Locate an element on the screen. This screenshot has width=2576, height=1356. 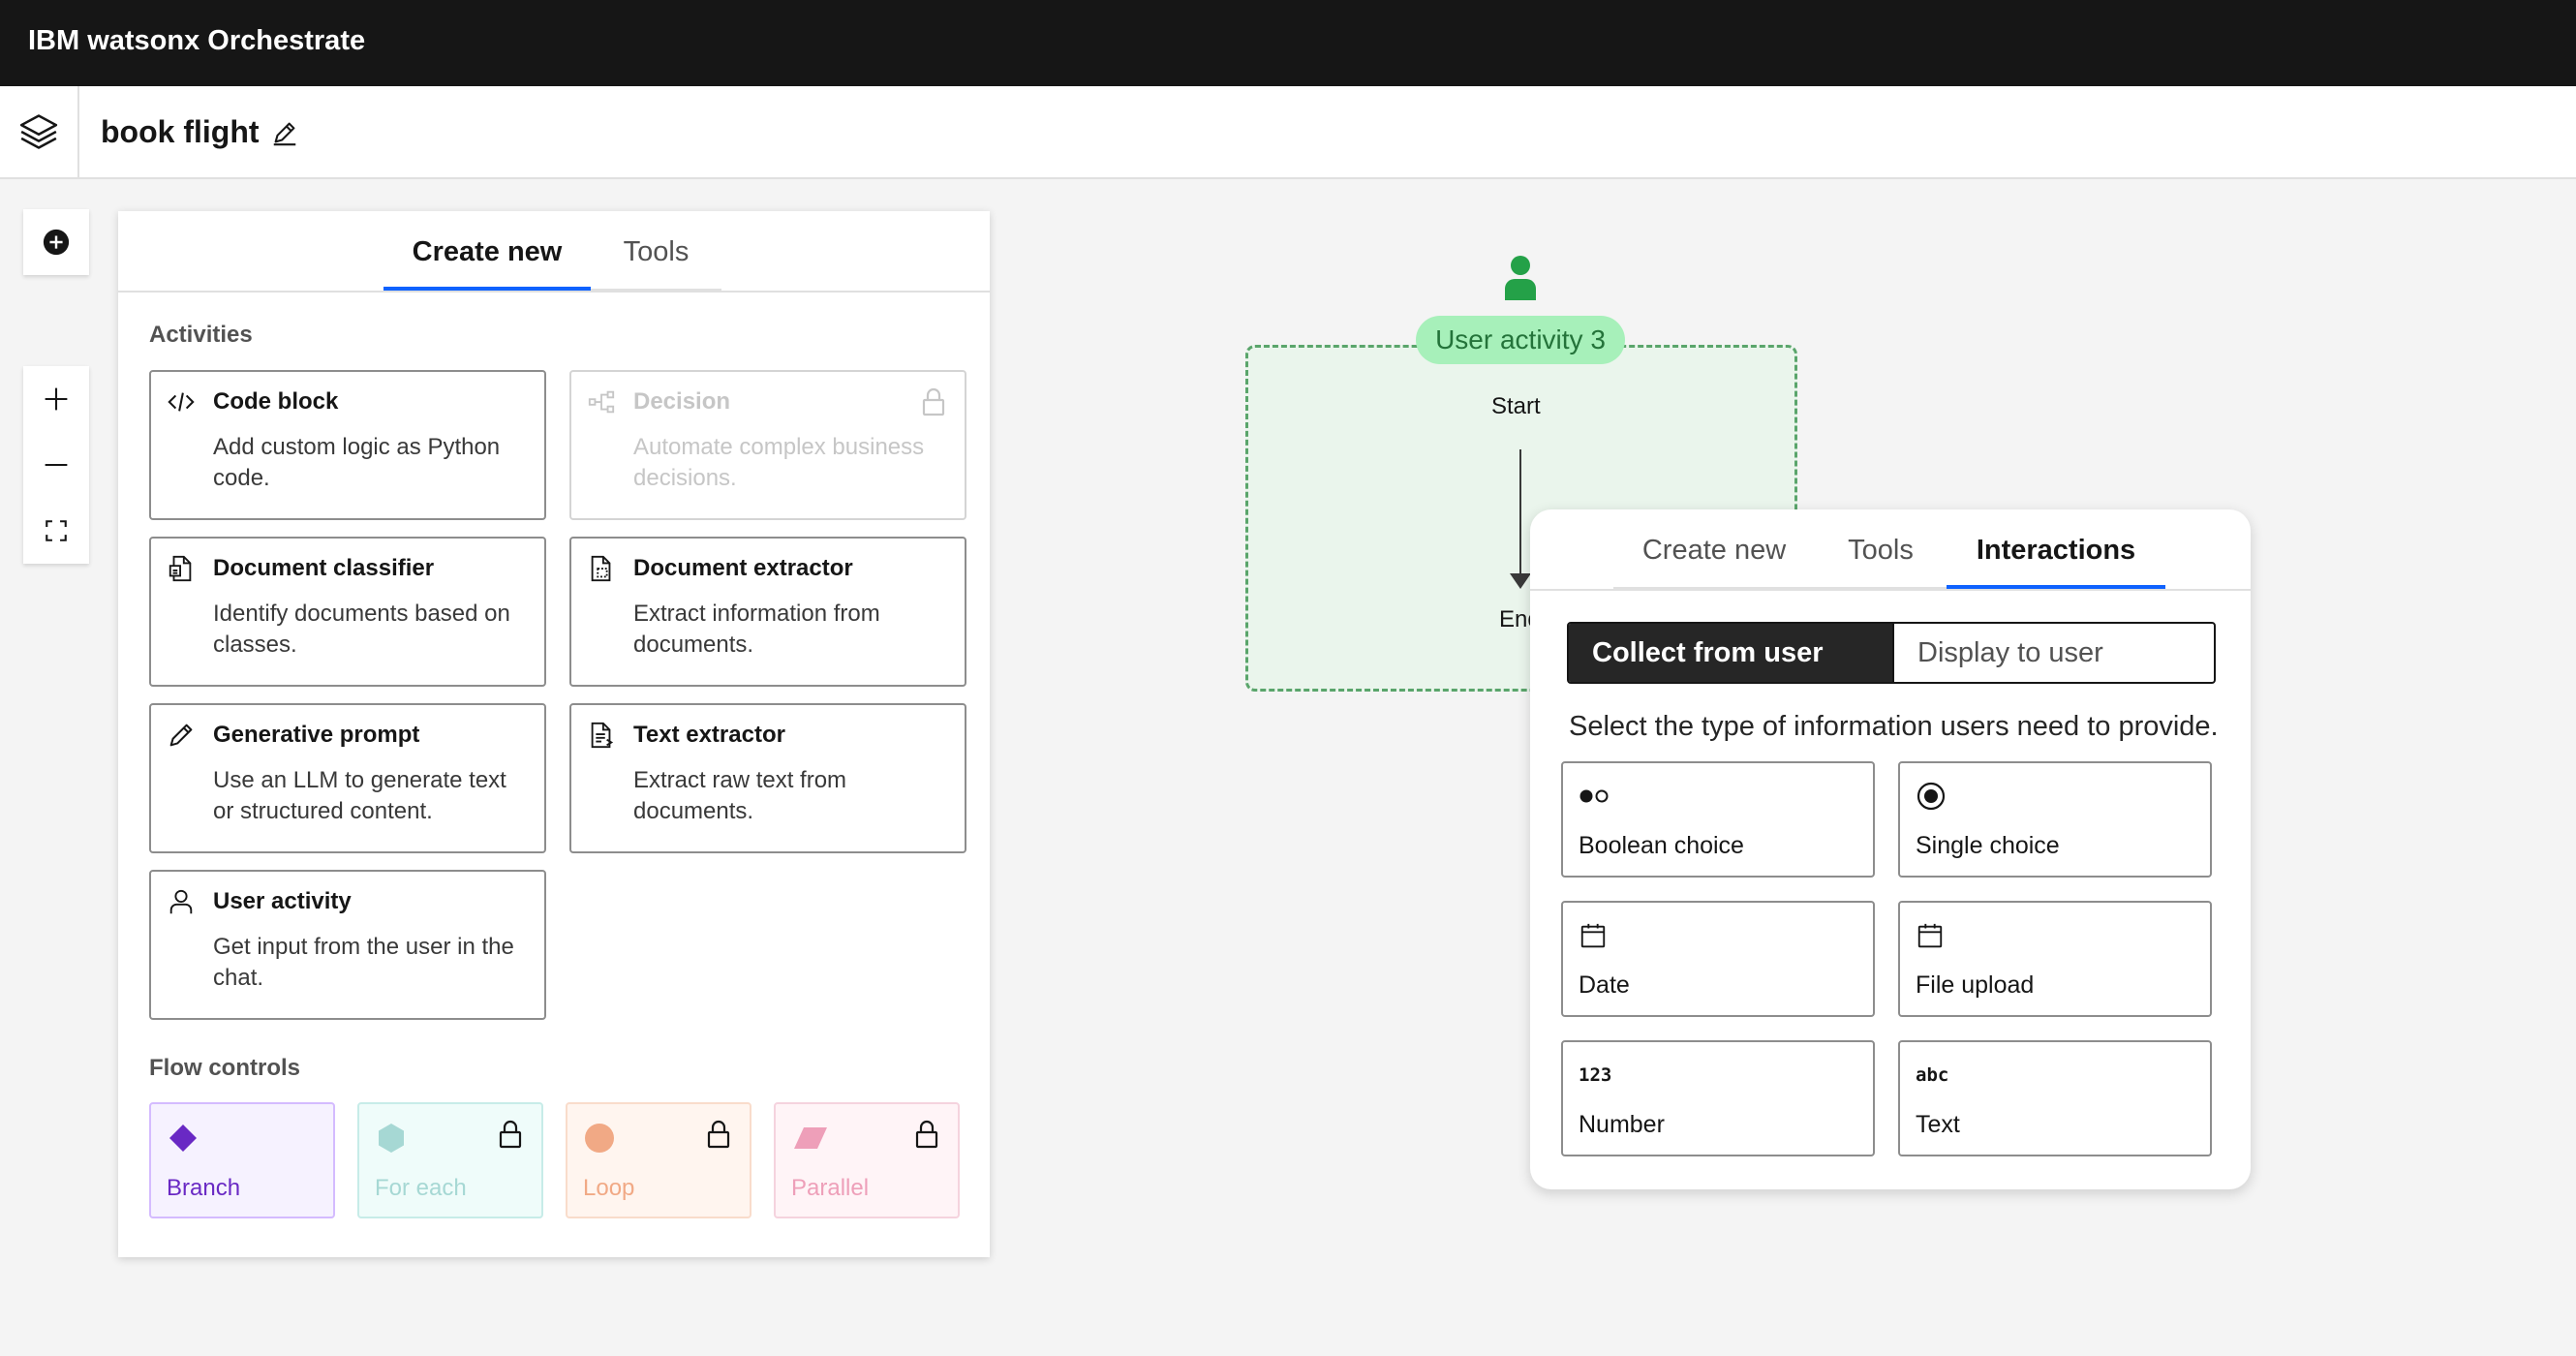
connector-arrow-icon is located at coordinates (1520, 581).